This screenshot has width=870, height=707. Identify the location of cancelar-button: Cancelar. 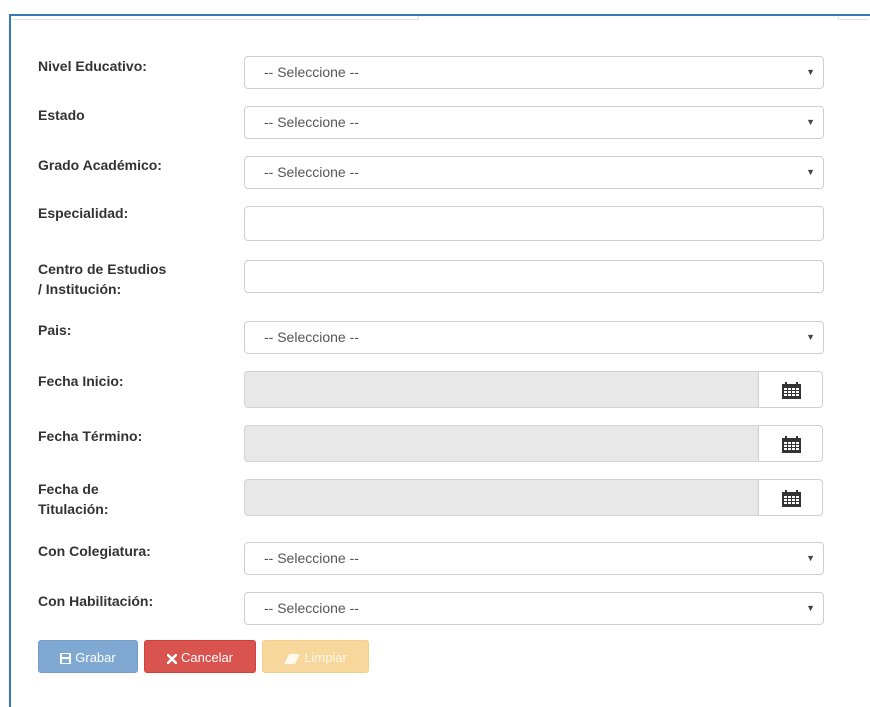
(200, 656).